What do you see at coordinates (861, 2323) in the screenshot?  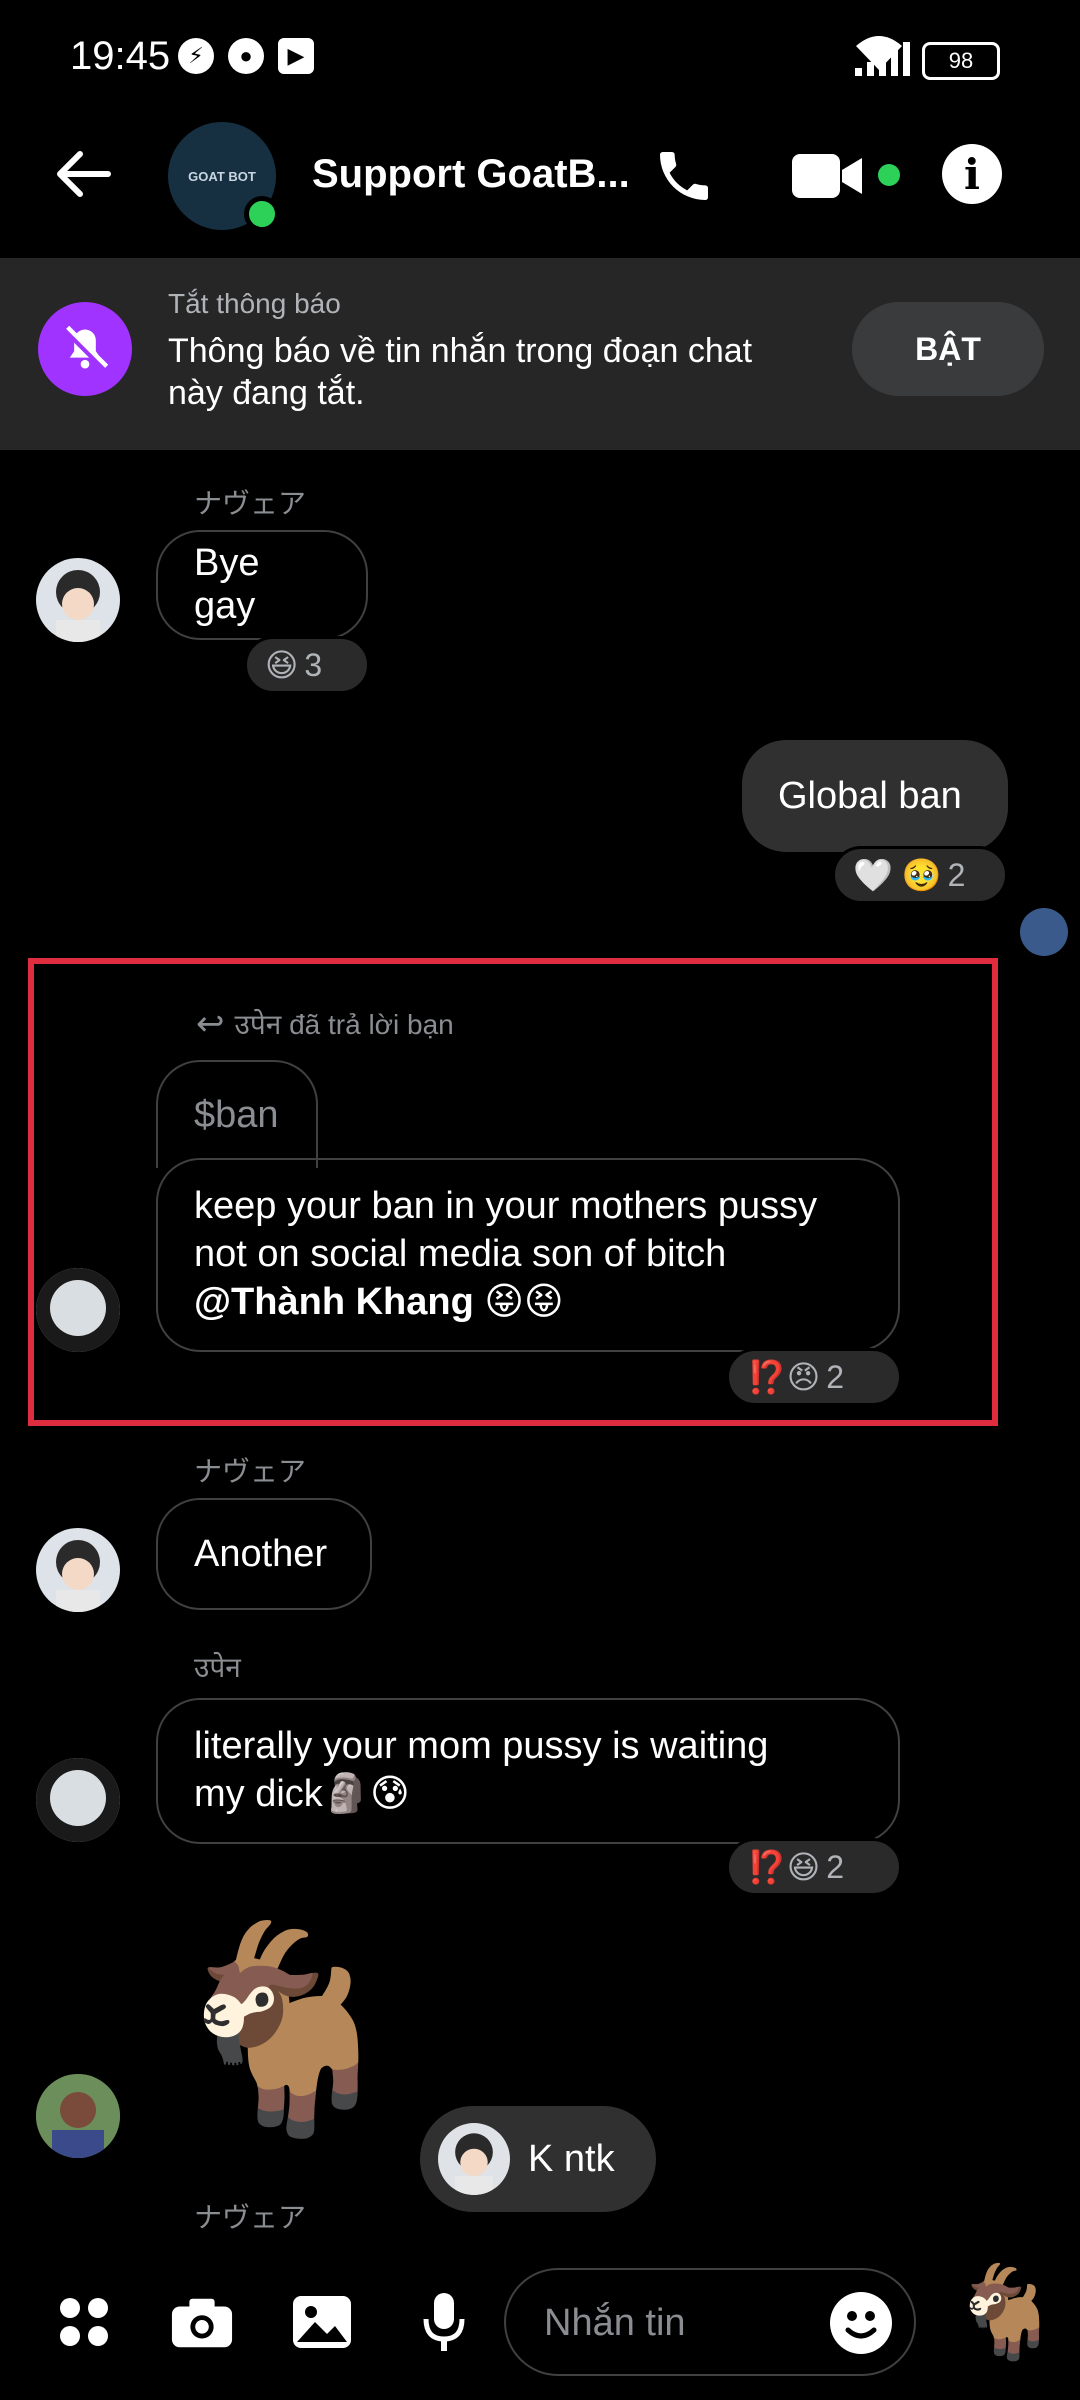 I see `emoji-icon` at bounding box center [861, 2323].